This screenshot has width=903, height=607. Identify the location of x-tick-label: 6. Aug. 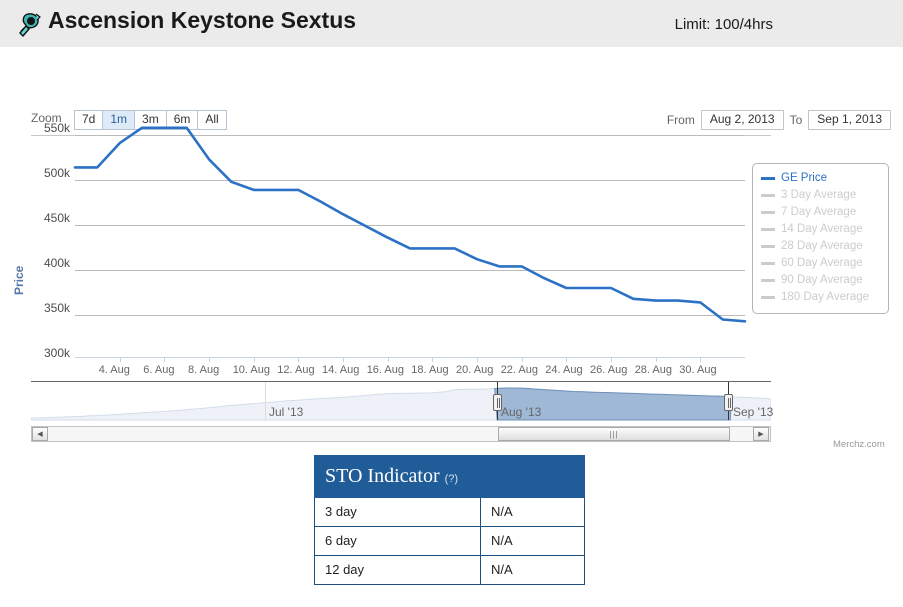
(159, 370).